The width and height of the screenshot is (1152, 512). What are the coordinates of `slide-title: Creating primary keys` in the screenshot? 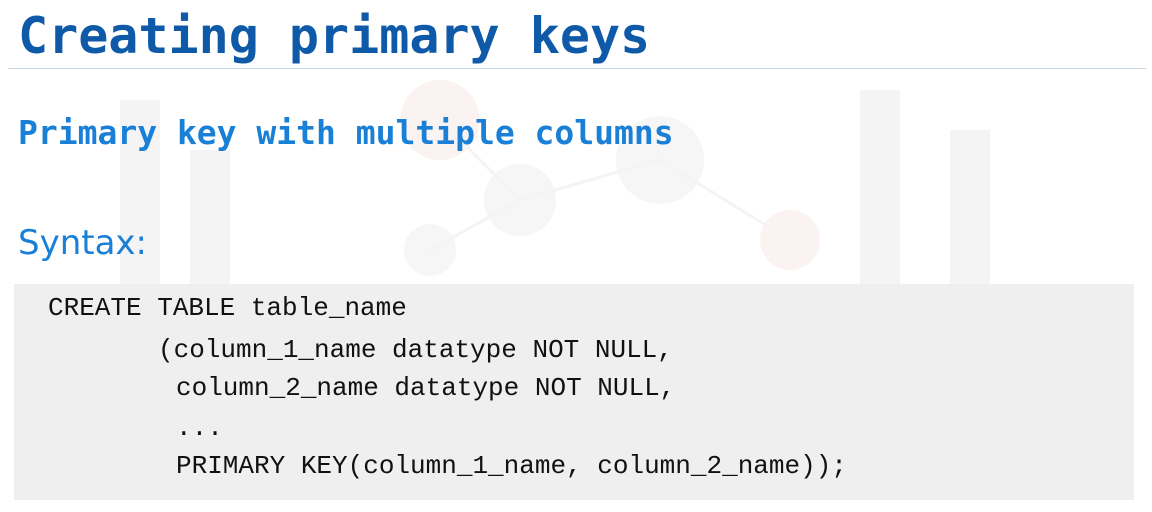 It's located at (334, 36).